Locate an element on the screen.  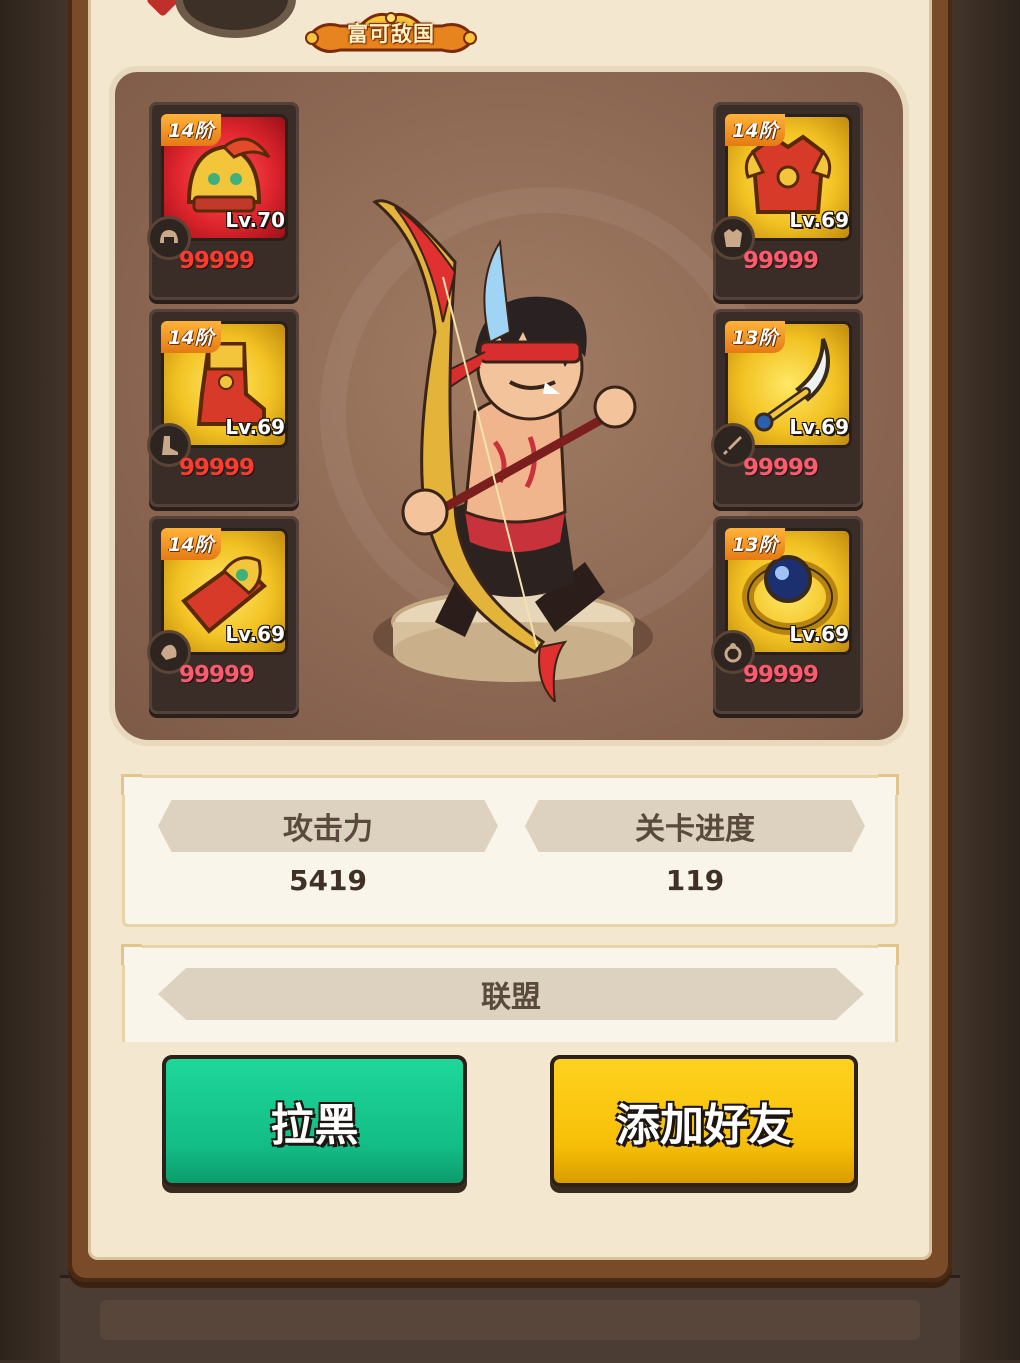
stage-progress-value: 119 is located at coordinates (695, 880).